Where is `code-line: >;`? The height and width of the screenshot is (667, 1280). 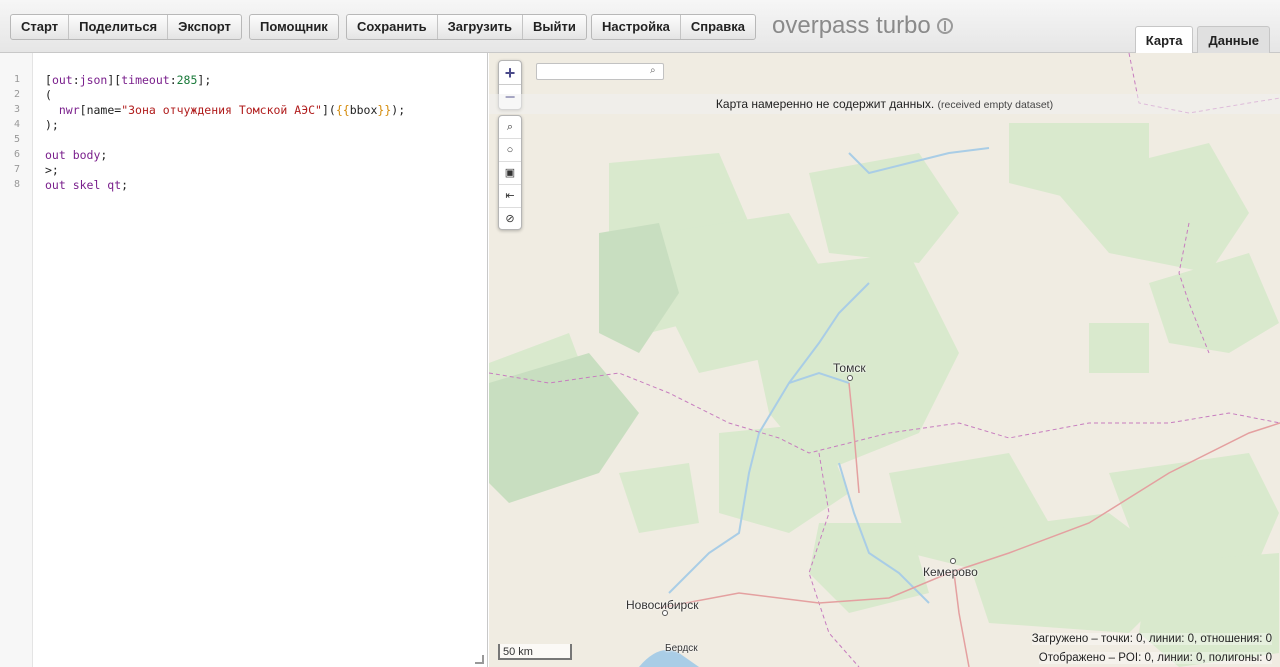 code-line: >; is located at coordinates (52, 170).